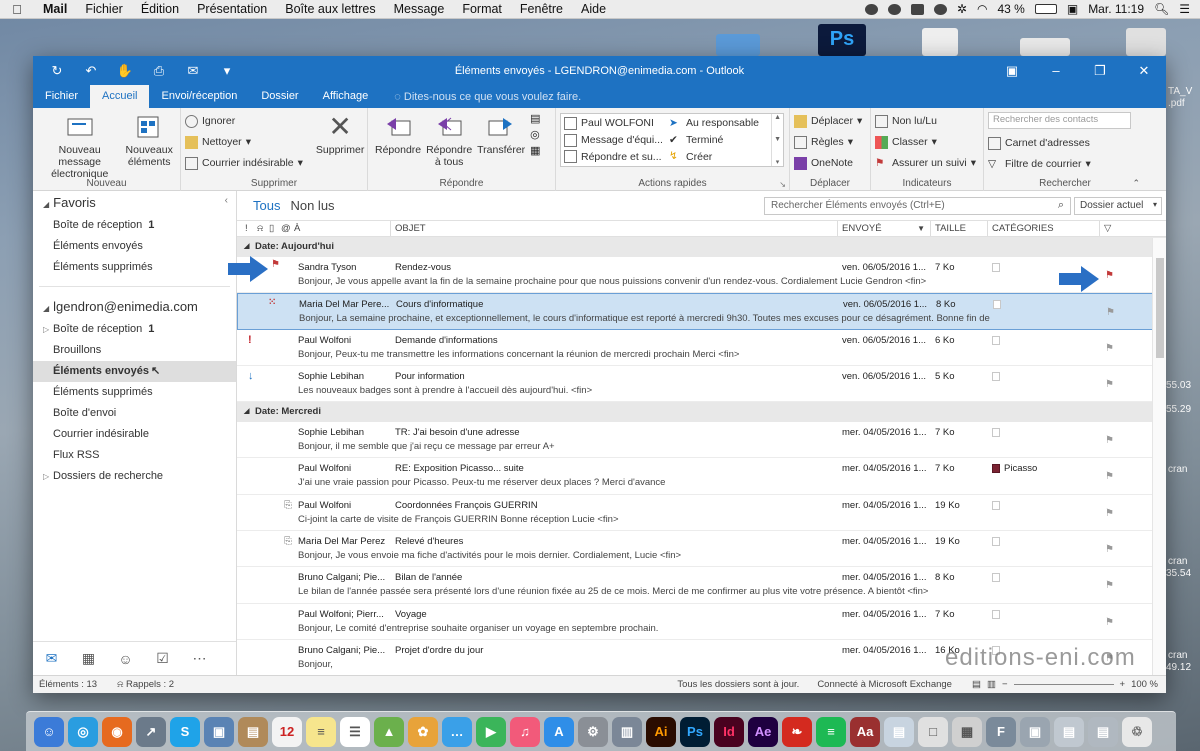 This screenshot has height=751, width=1200. What do you see at coordinates (1059, 120) in the screenshot?
I see `search-contacts-input: Rechercher des contacts` at bounding box center [1059, 120].